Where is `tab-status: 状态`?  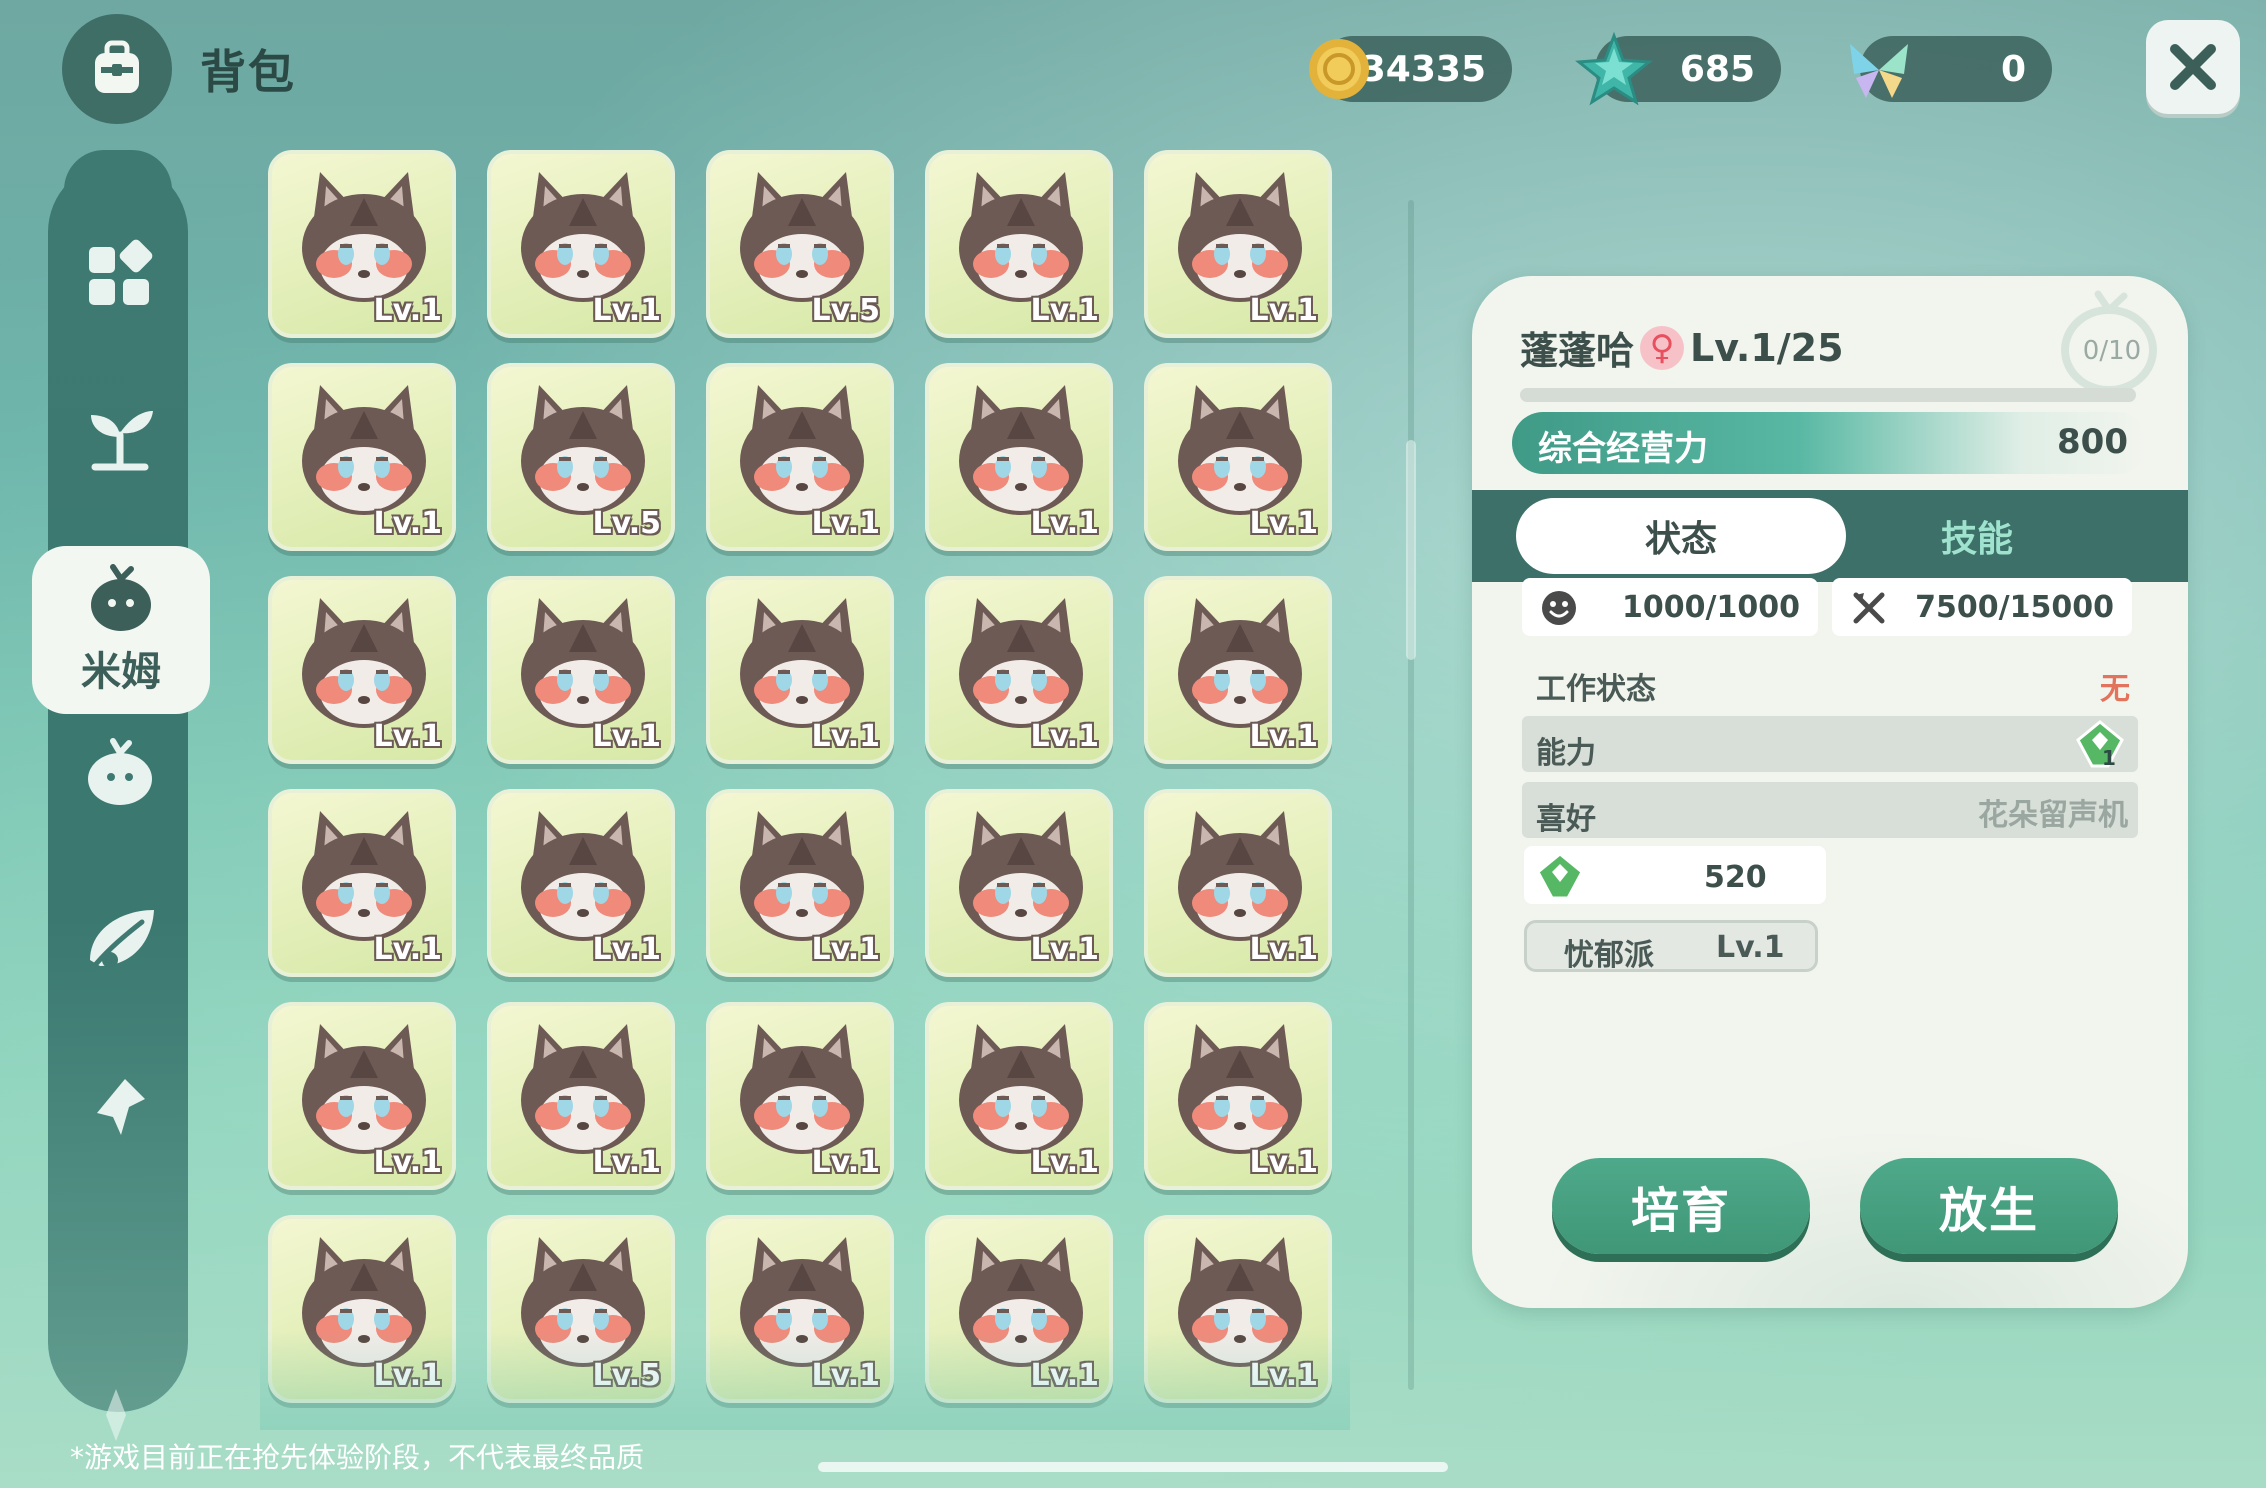 tab-status: 状态 is located at coordinates (1681, 536).